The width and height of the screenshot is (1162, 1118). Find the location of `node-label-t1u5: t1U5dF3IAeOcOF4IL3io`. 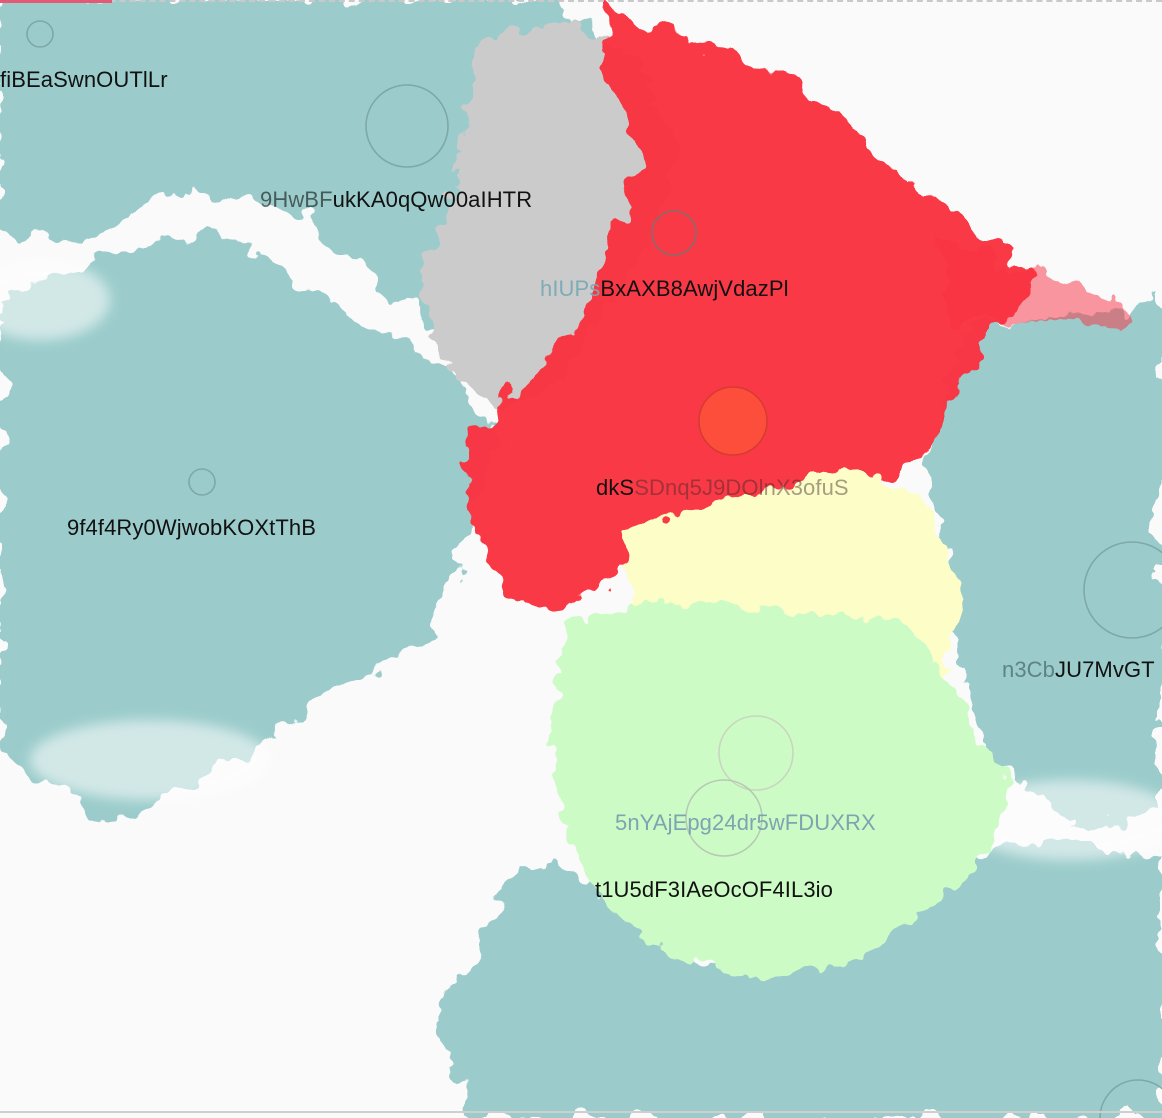

node-label-t1u5: t1U5dF3IAeOcOF4IL3io is located at coordinates (714, 890).